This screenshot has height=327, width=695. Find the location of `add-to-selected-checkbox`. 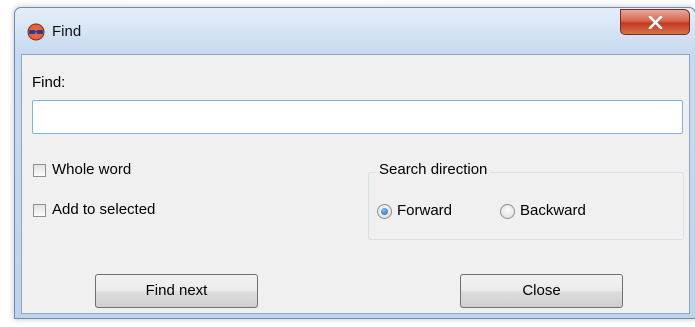

add-to-selected-checkbox is located at coordinates (39, 210).